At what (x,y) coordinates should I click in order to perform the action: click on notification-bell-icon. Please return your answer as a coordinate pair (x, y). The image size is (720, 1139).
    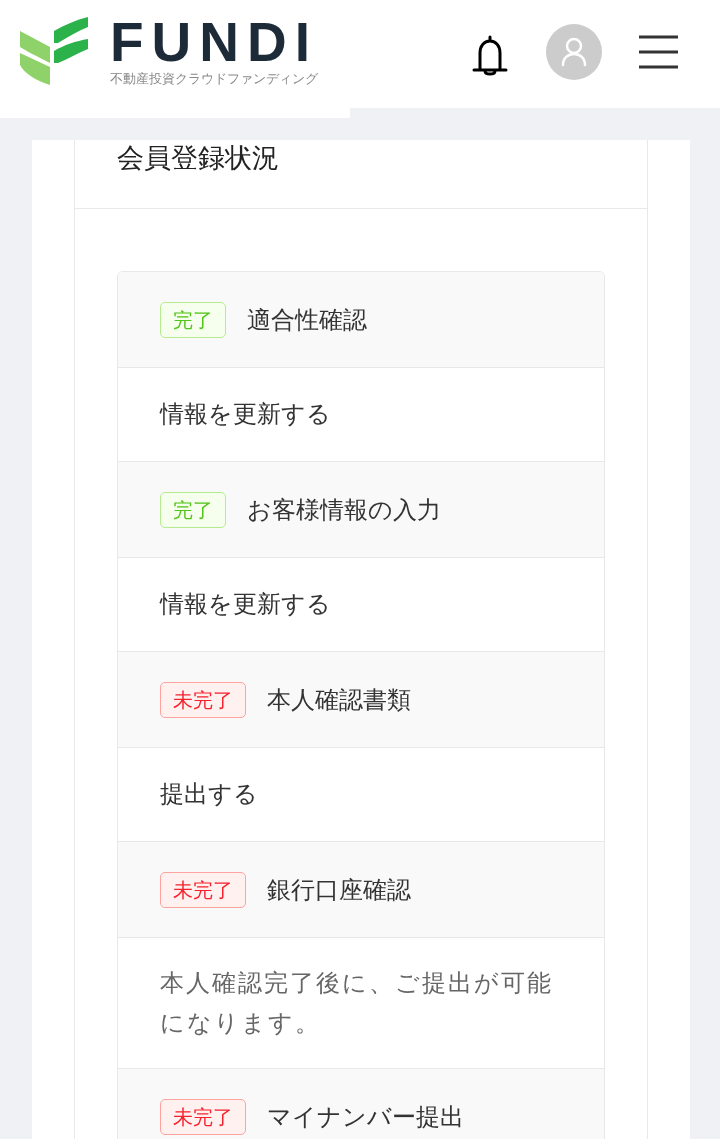
    Looking at the image, I should click on (490, 56).